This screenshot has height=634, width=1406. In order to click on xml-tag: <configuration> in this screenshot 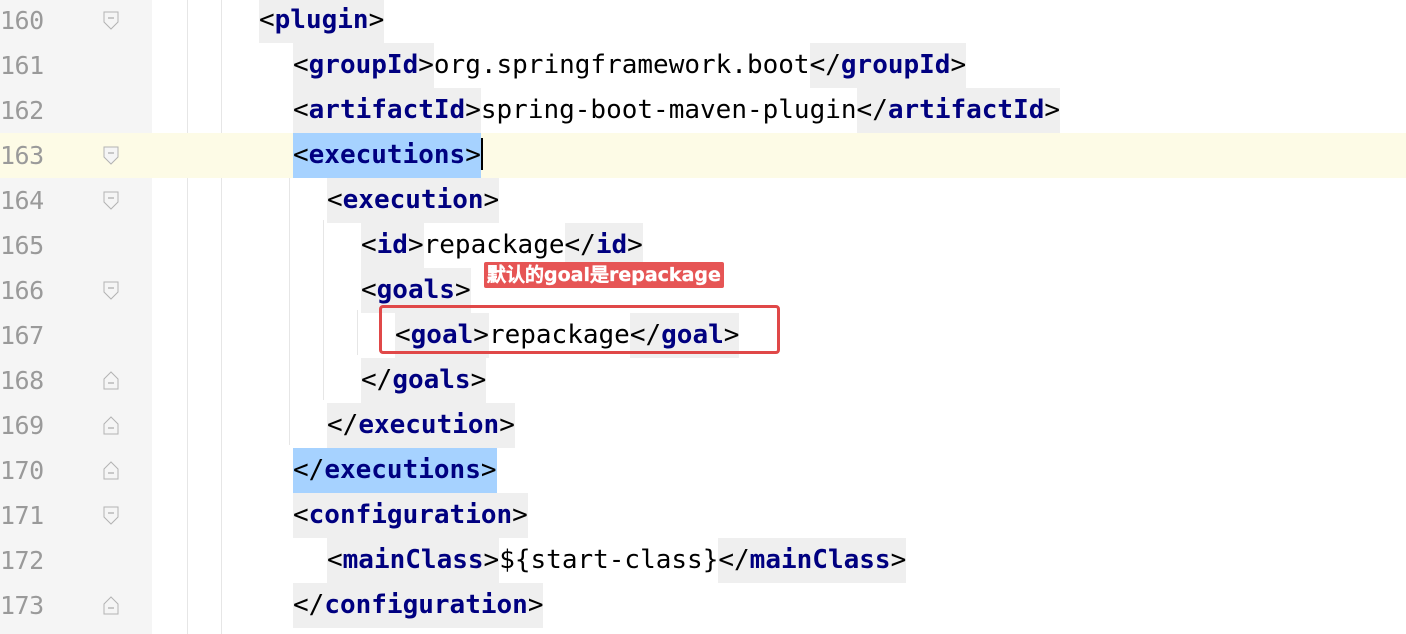, I will do `click(410, 515)`.